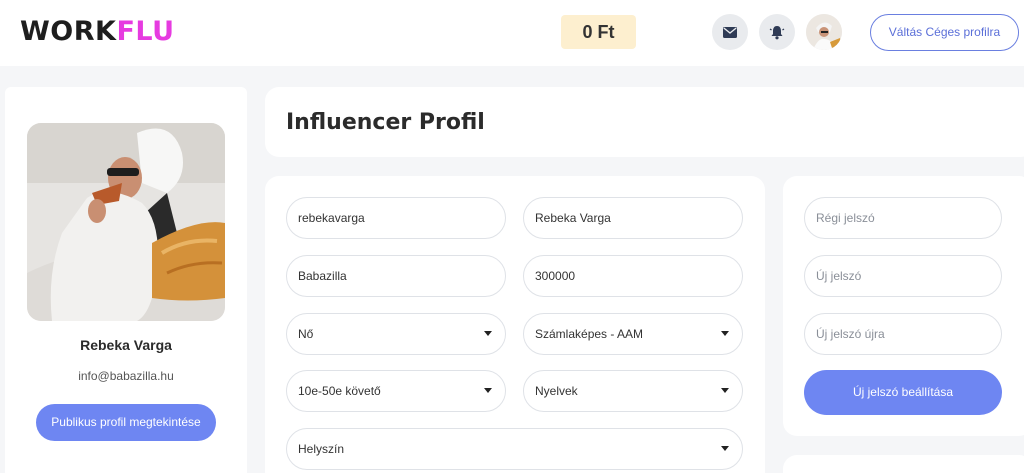  What do you see at coordinates (903, 276) in the screenshot?
I see `new-password-input: Új jelszó` at bounding box center [903, 276].